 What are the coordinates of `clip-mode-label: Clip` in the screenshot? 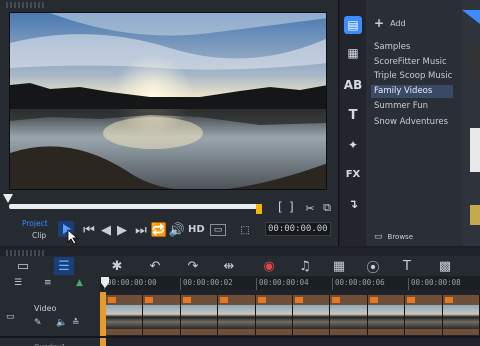 It's located at (39, 235).